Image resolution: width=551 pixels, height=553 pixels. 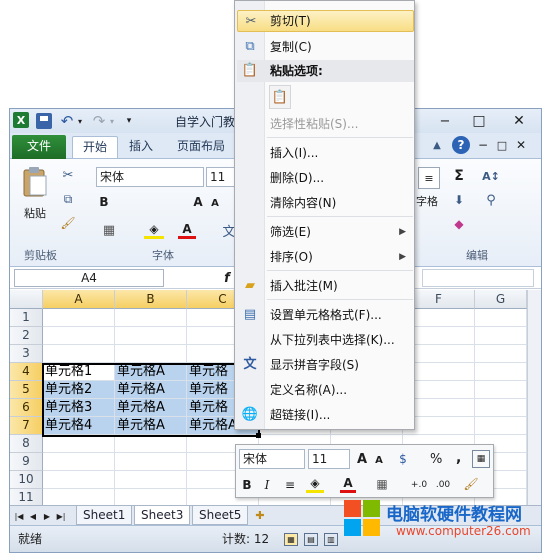 What do you see at coordinates (501, 299) in the screenshot?
I see `column-header-g: G` at bounding box center [501, 299].